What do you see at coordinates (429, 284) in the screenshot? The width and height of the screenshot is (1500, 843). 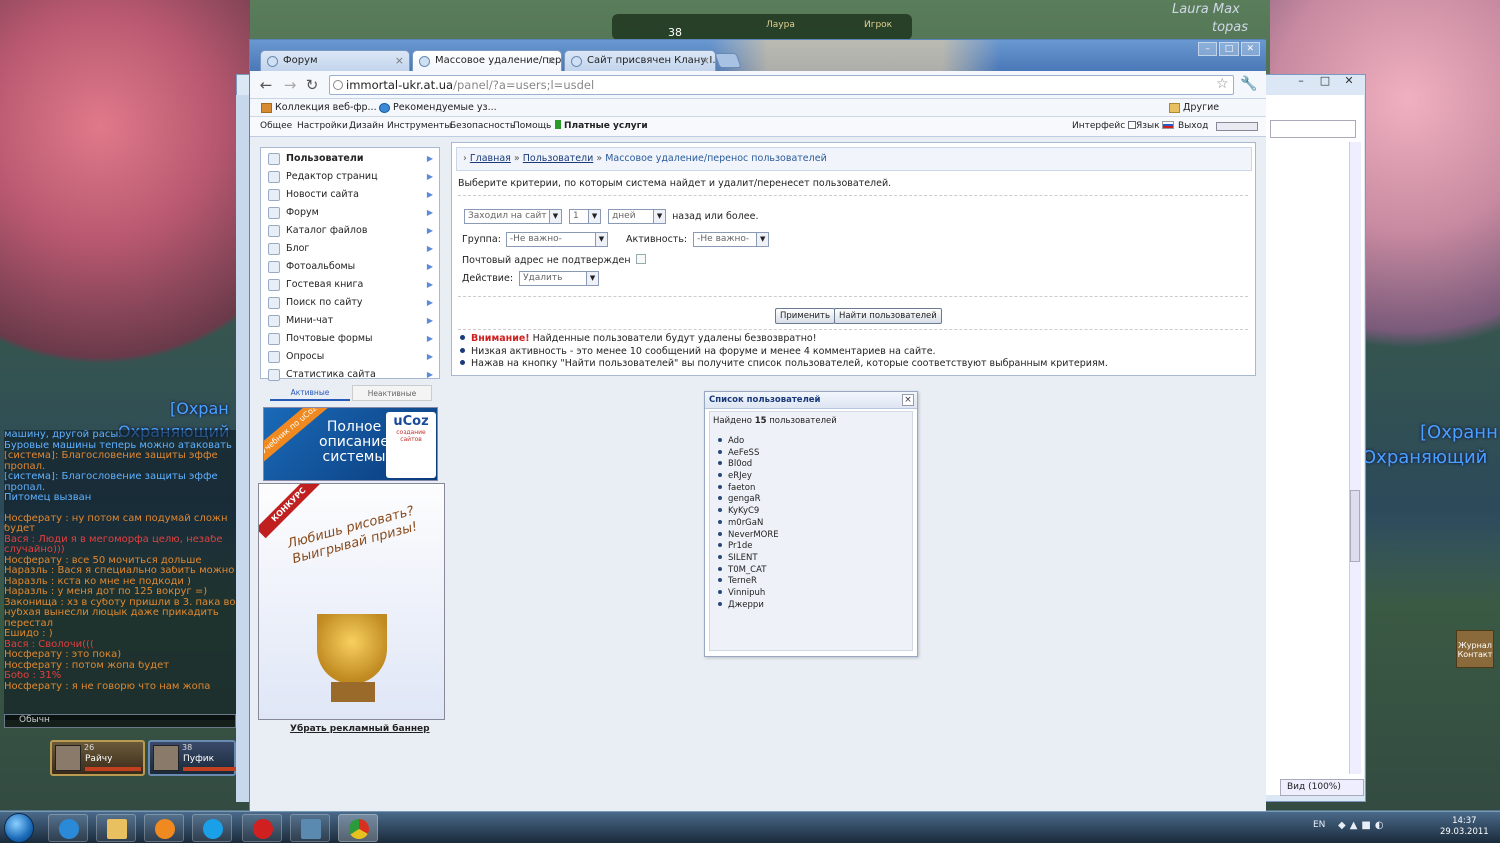 I see `chevron-right-icon: ▶` at bounding box center [429, 284].